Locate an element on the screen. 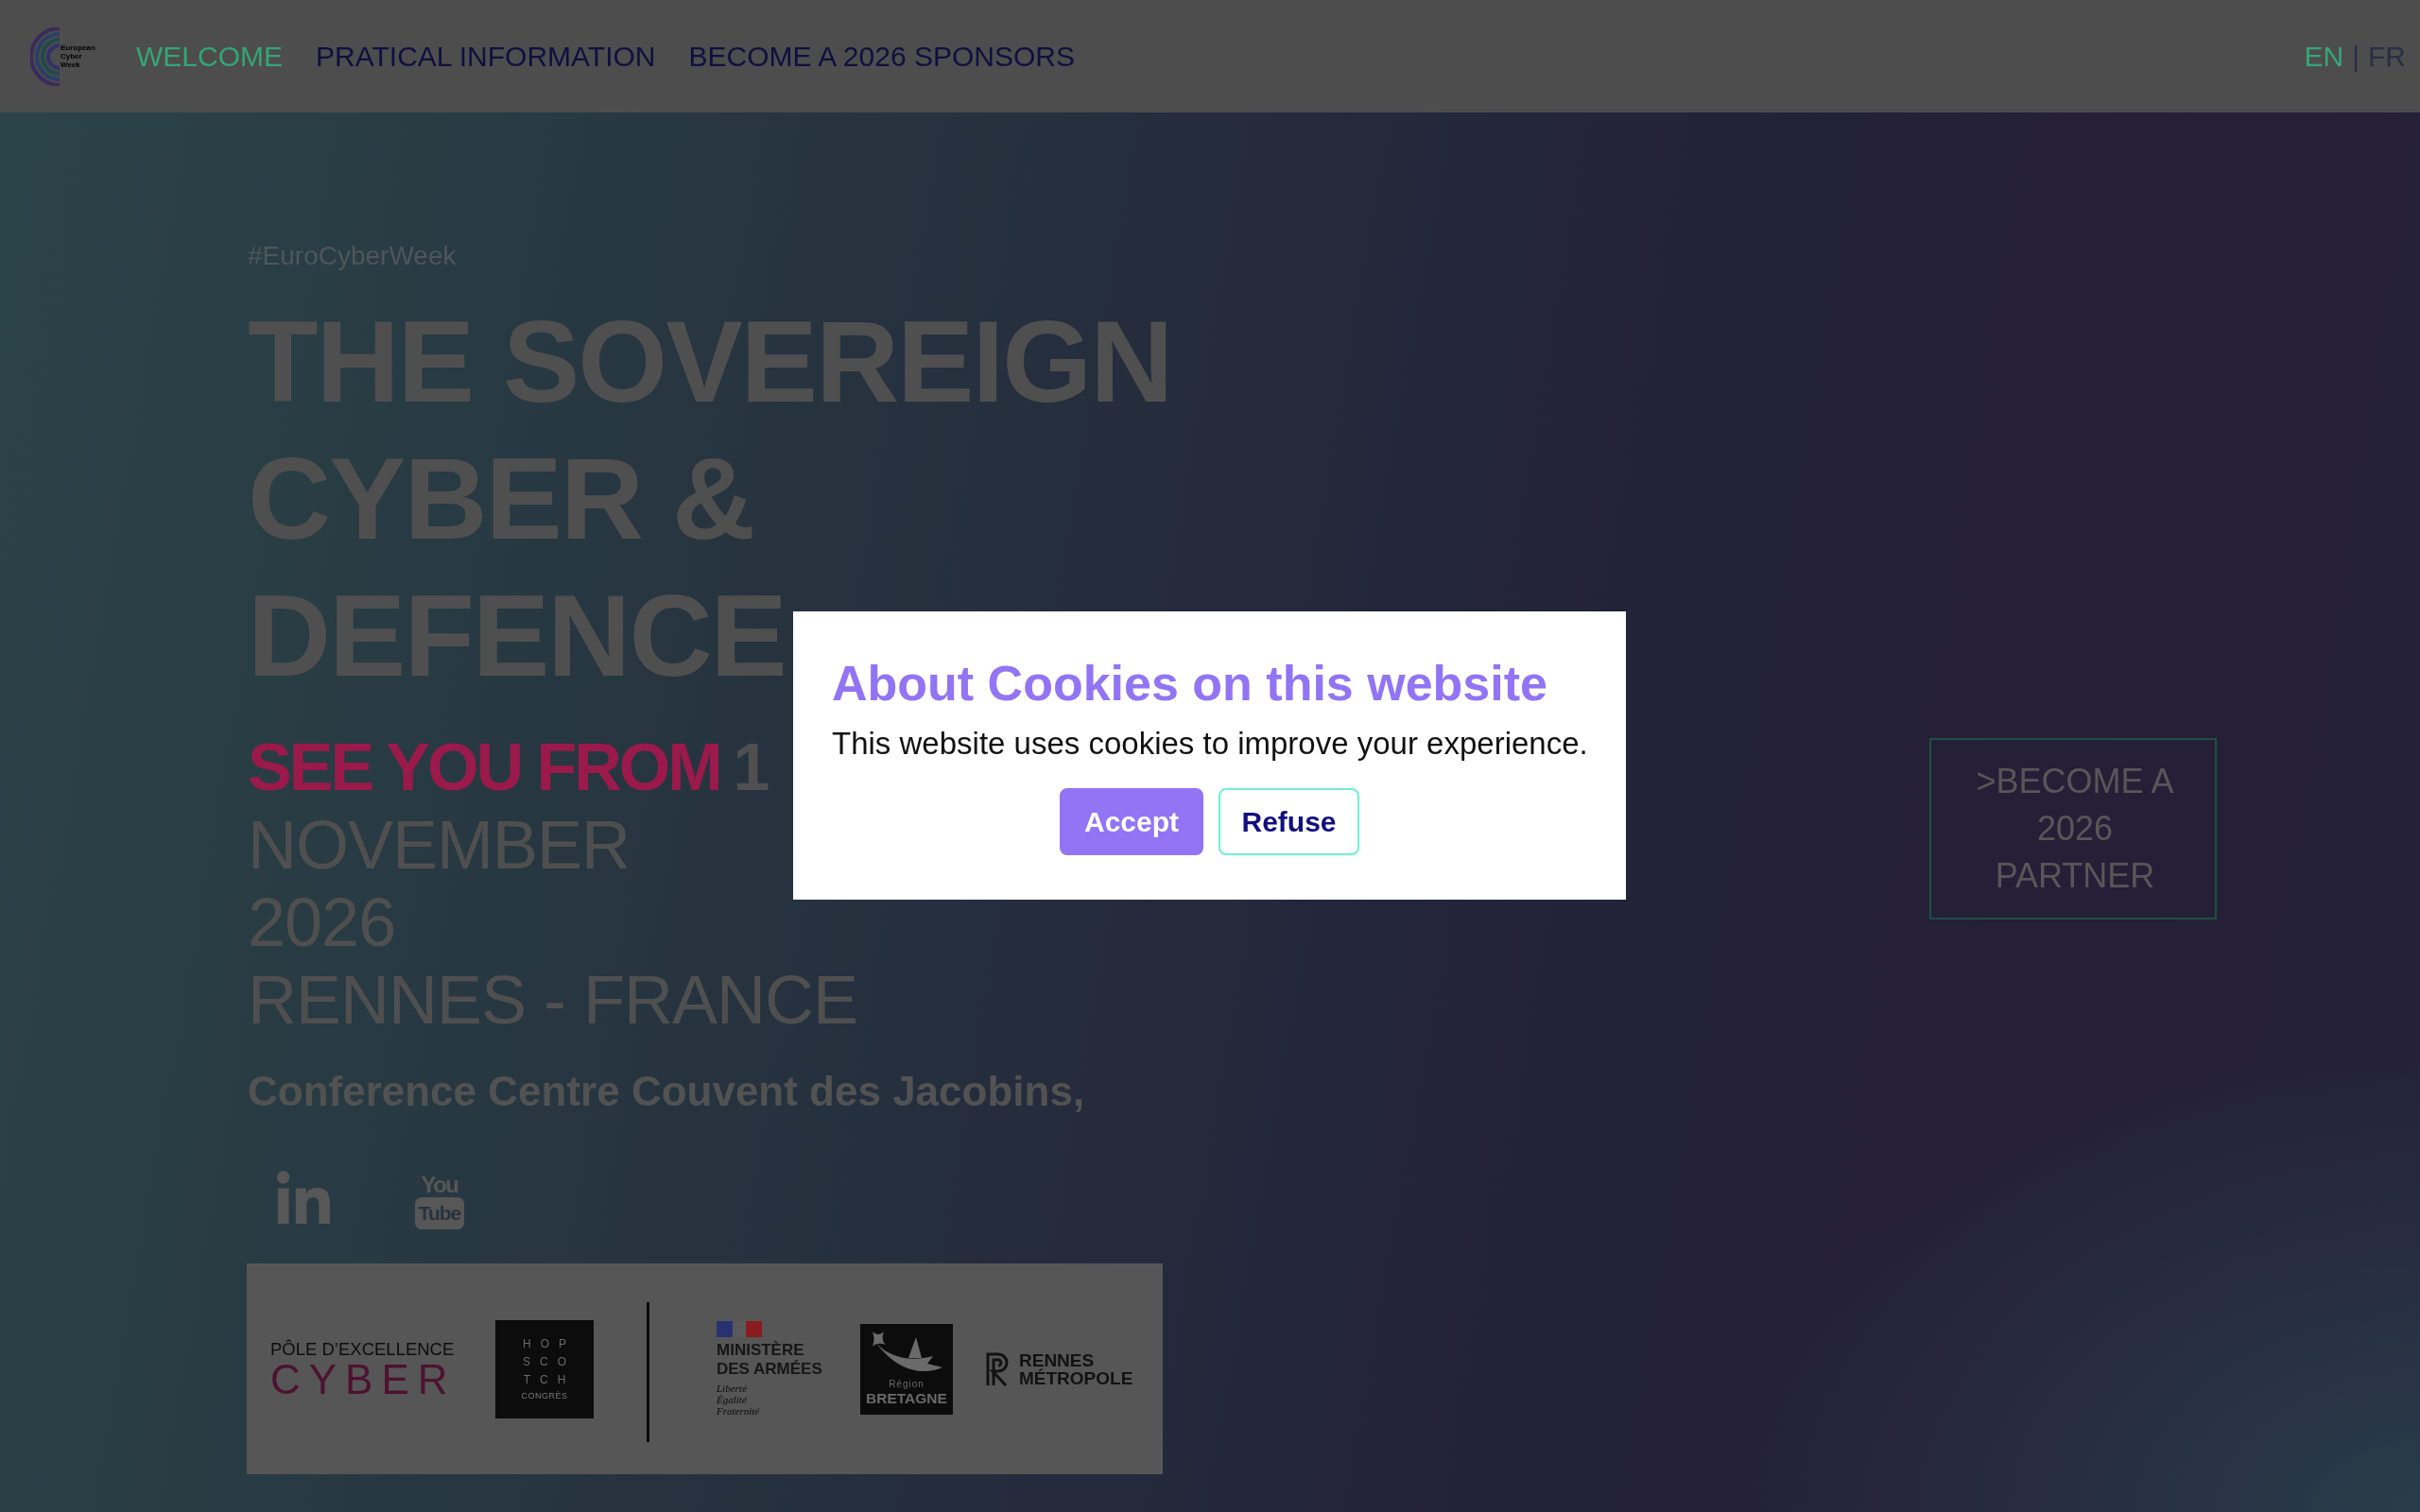  language-link: EN is located at coordinates (2324, 56).